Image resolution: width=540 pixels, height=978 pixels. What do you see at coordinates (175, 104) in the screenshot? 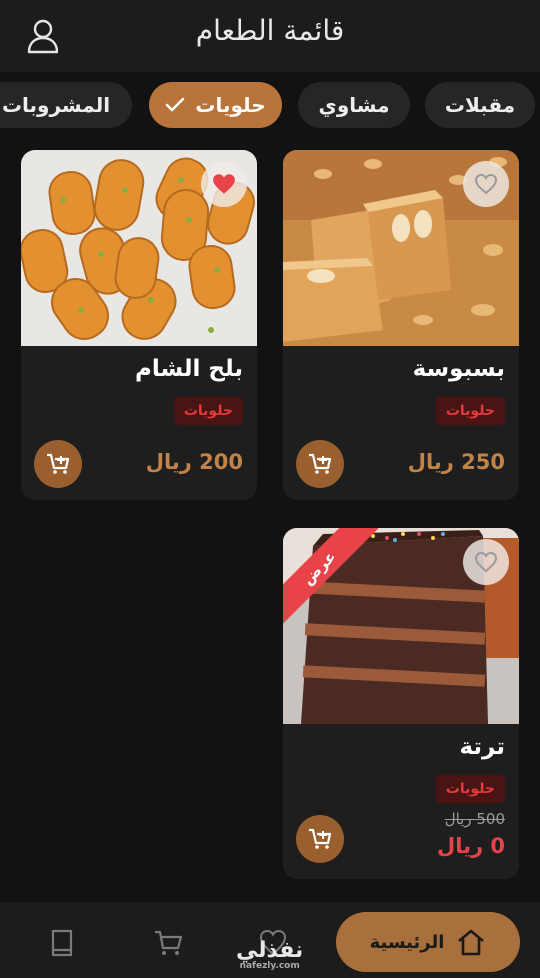
I see `check-icon` at bounding box center [175, 104].